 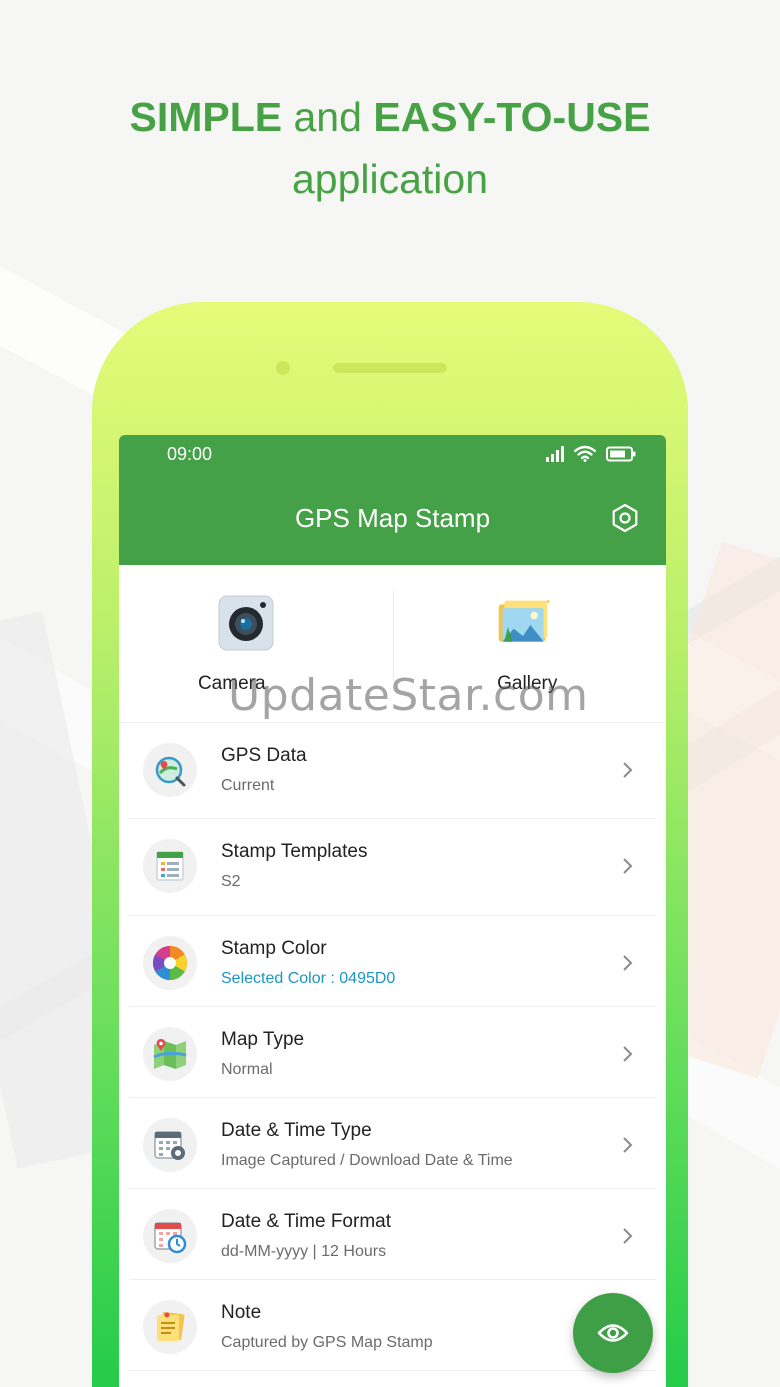 What do you see at coordinates (327, 1342) in the screenshot?
I see `setting-subtitle: Captured by GPS Map Stamp` at bounding box center [327, 1342].